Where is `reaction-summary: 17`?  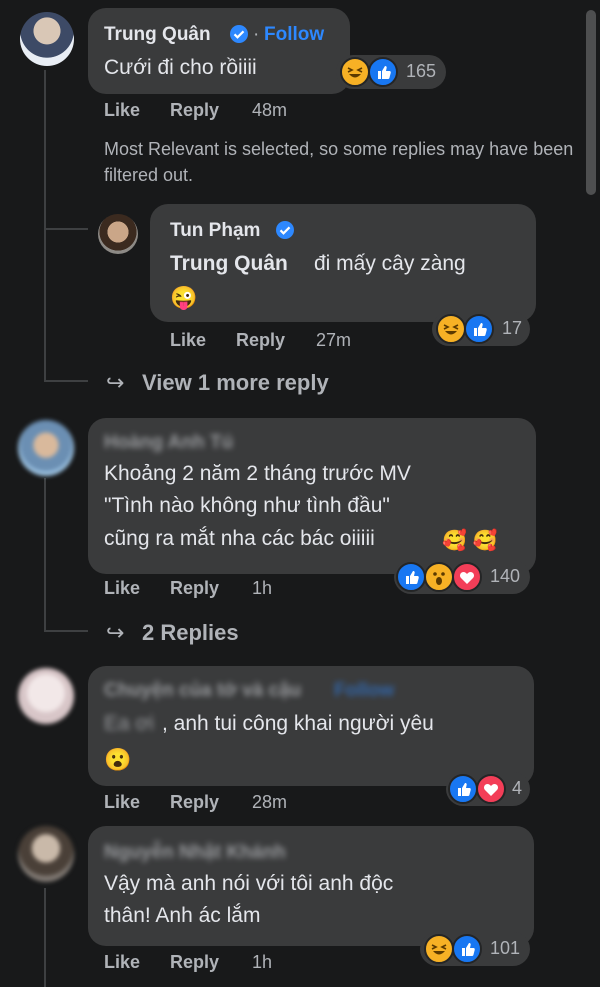 reaction-summary: 17 is located at coordinates (481, 329).